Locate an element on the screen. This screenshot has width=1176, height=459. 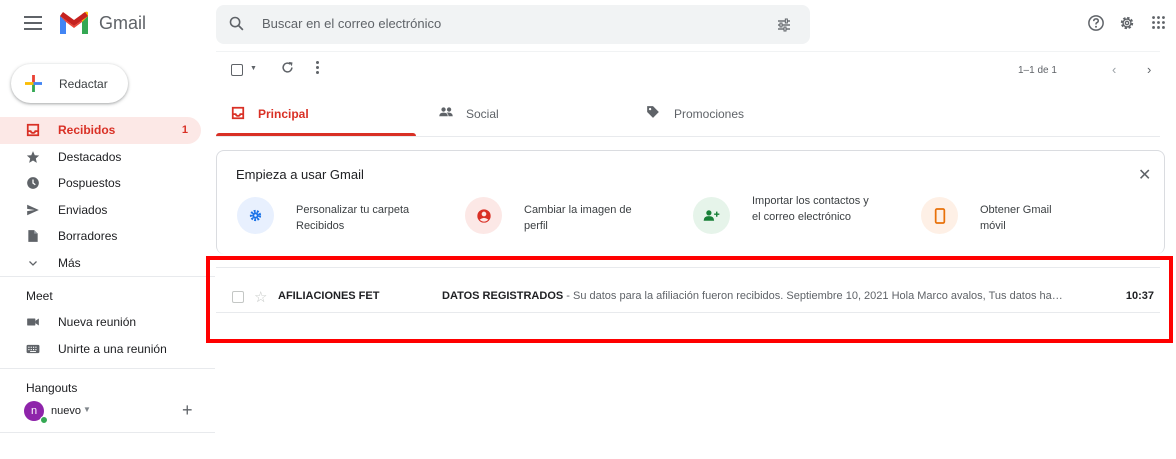
header: Gmail is located at coordinates (588, 25).